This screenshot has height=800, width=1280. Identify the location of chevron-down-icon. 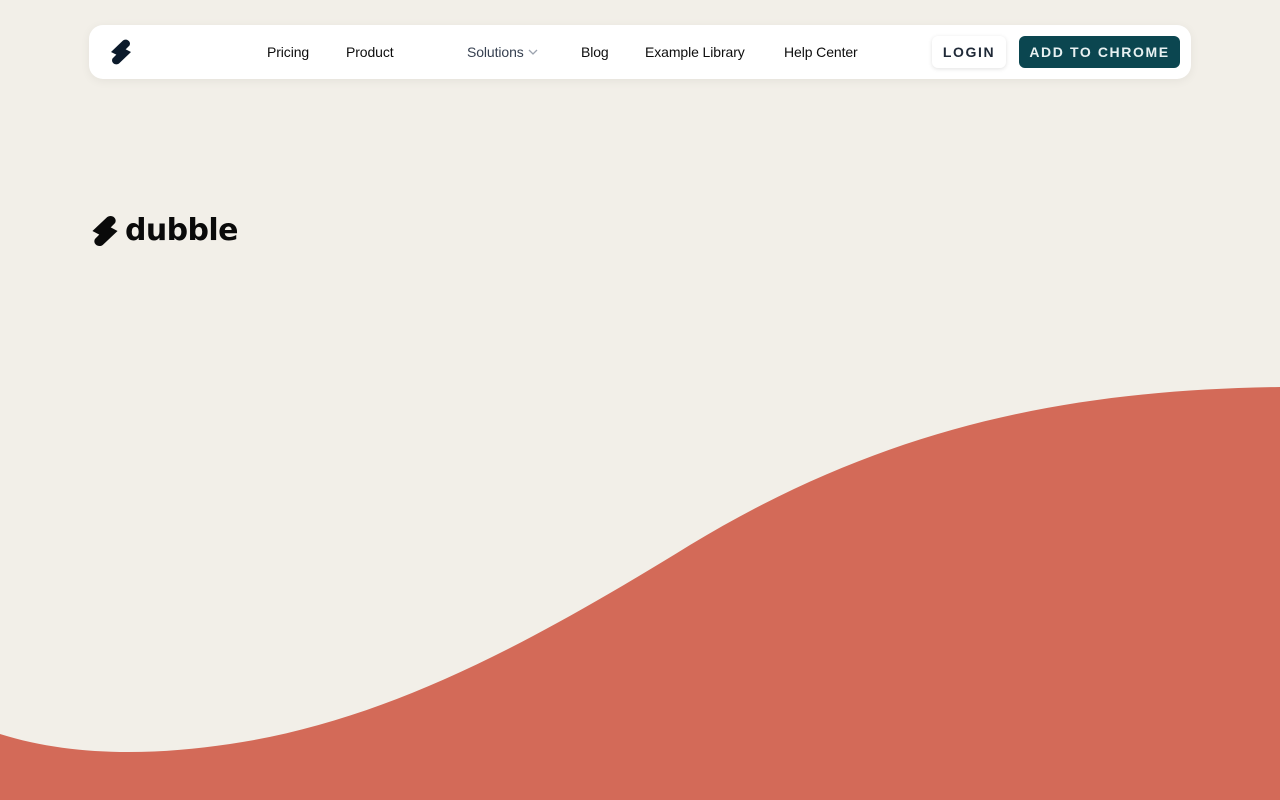
(533, 52).